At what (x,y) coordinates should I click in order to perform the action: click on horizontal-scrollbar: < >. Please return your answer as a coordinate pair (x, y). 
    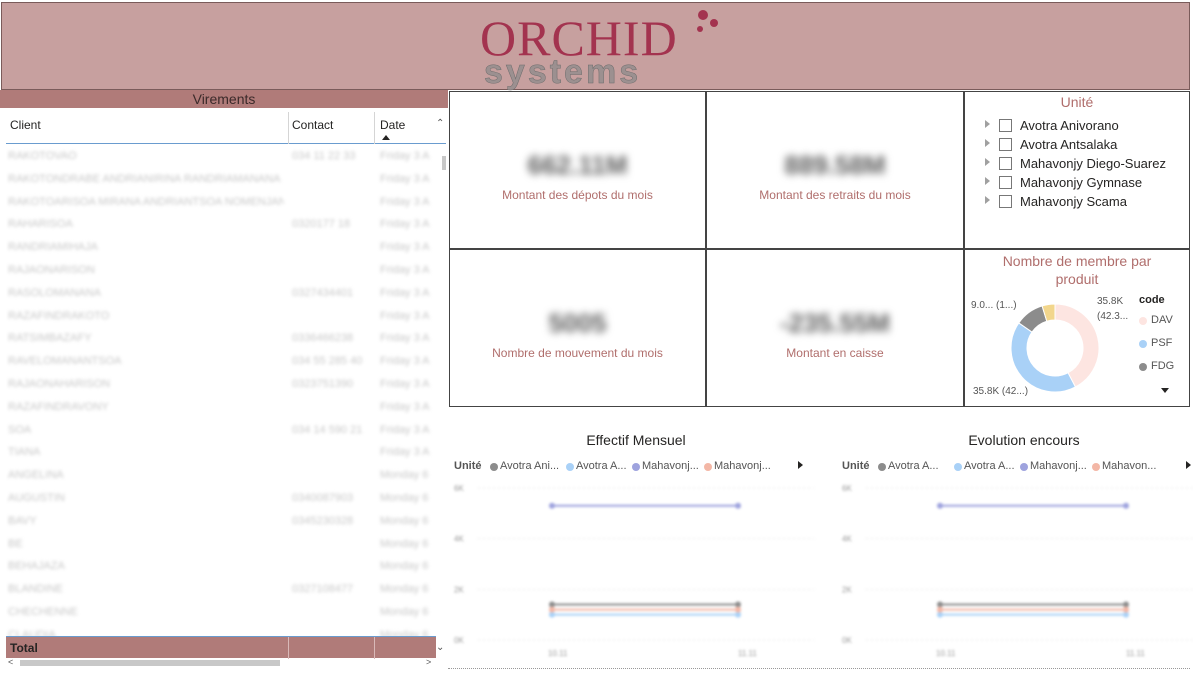
    Looking at the image, I should click on (221, 662).